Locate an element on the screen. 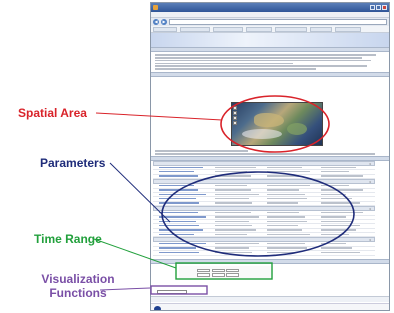  url-field is located at coordinates (278, 22).